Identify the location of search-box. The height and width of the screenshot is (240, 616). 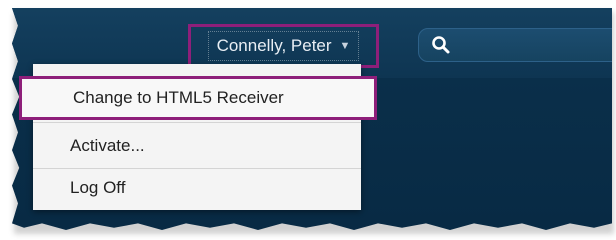
(515, 45).